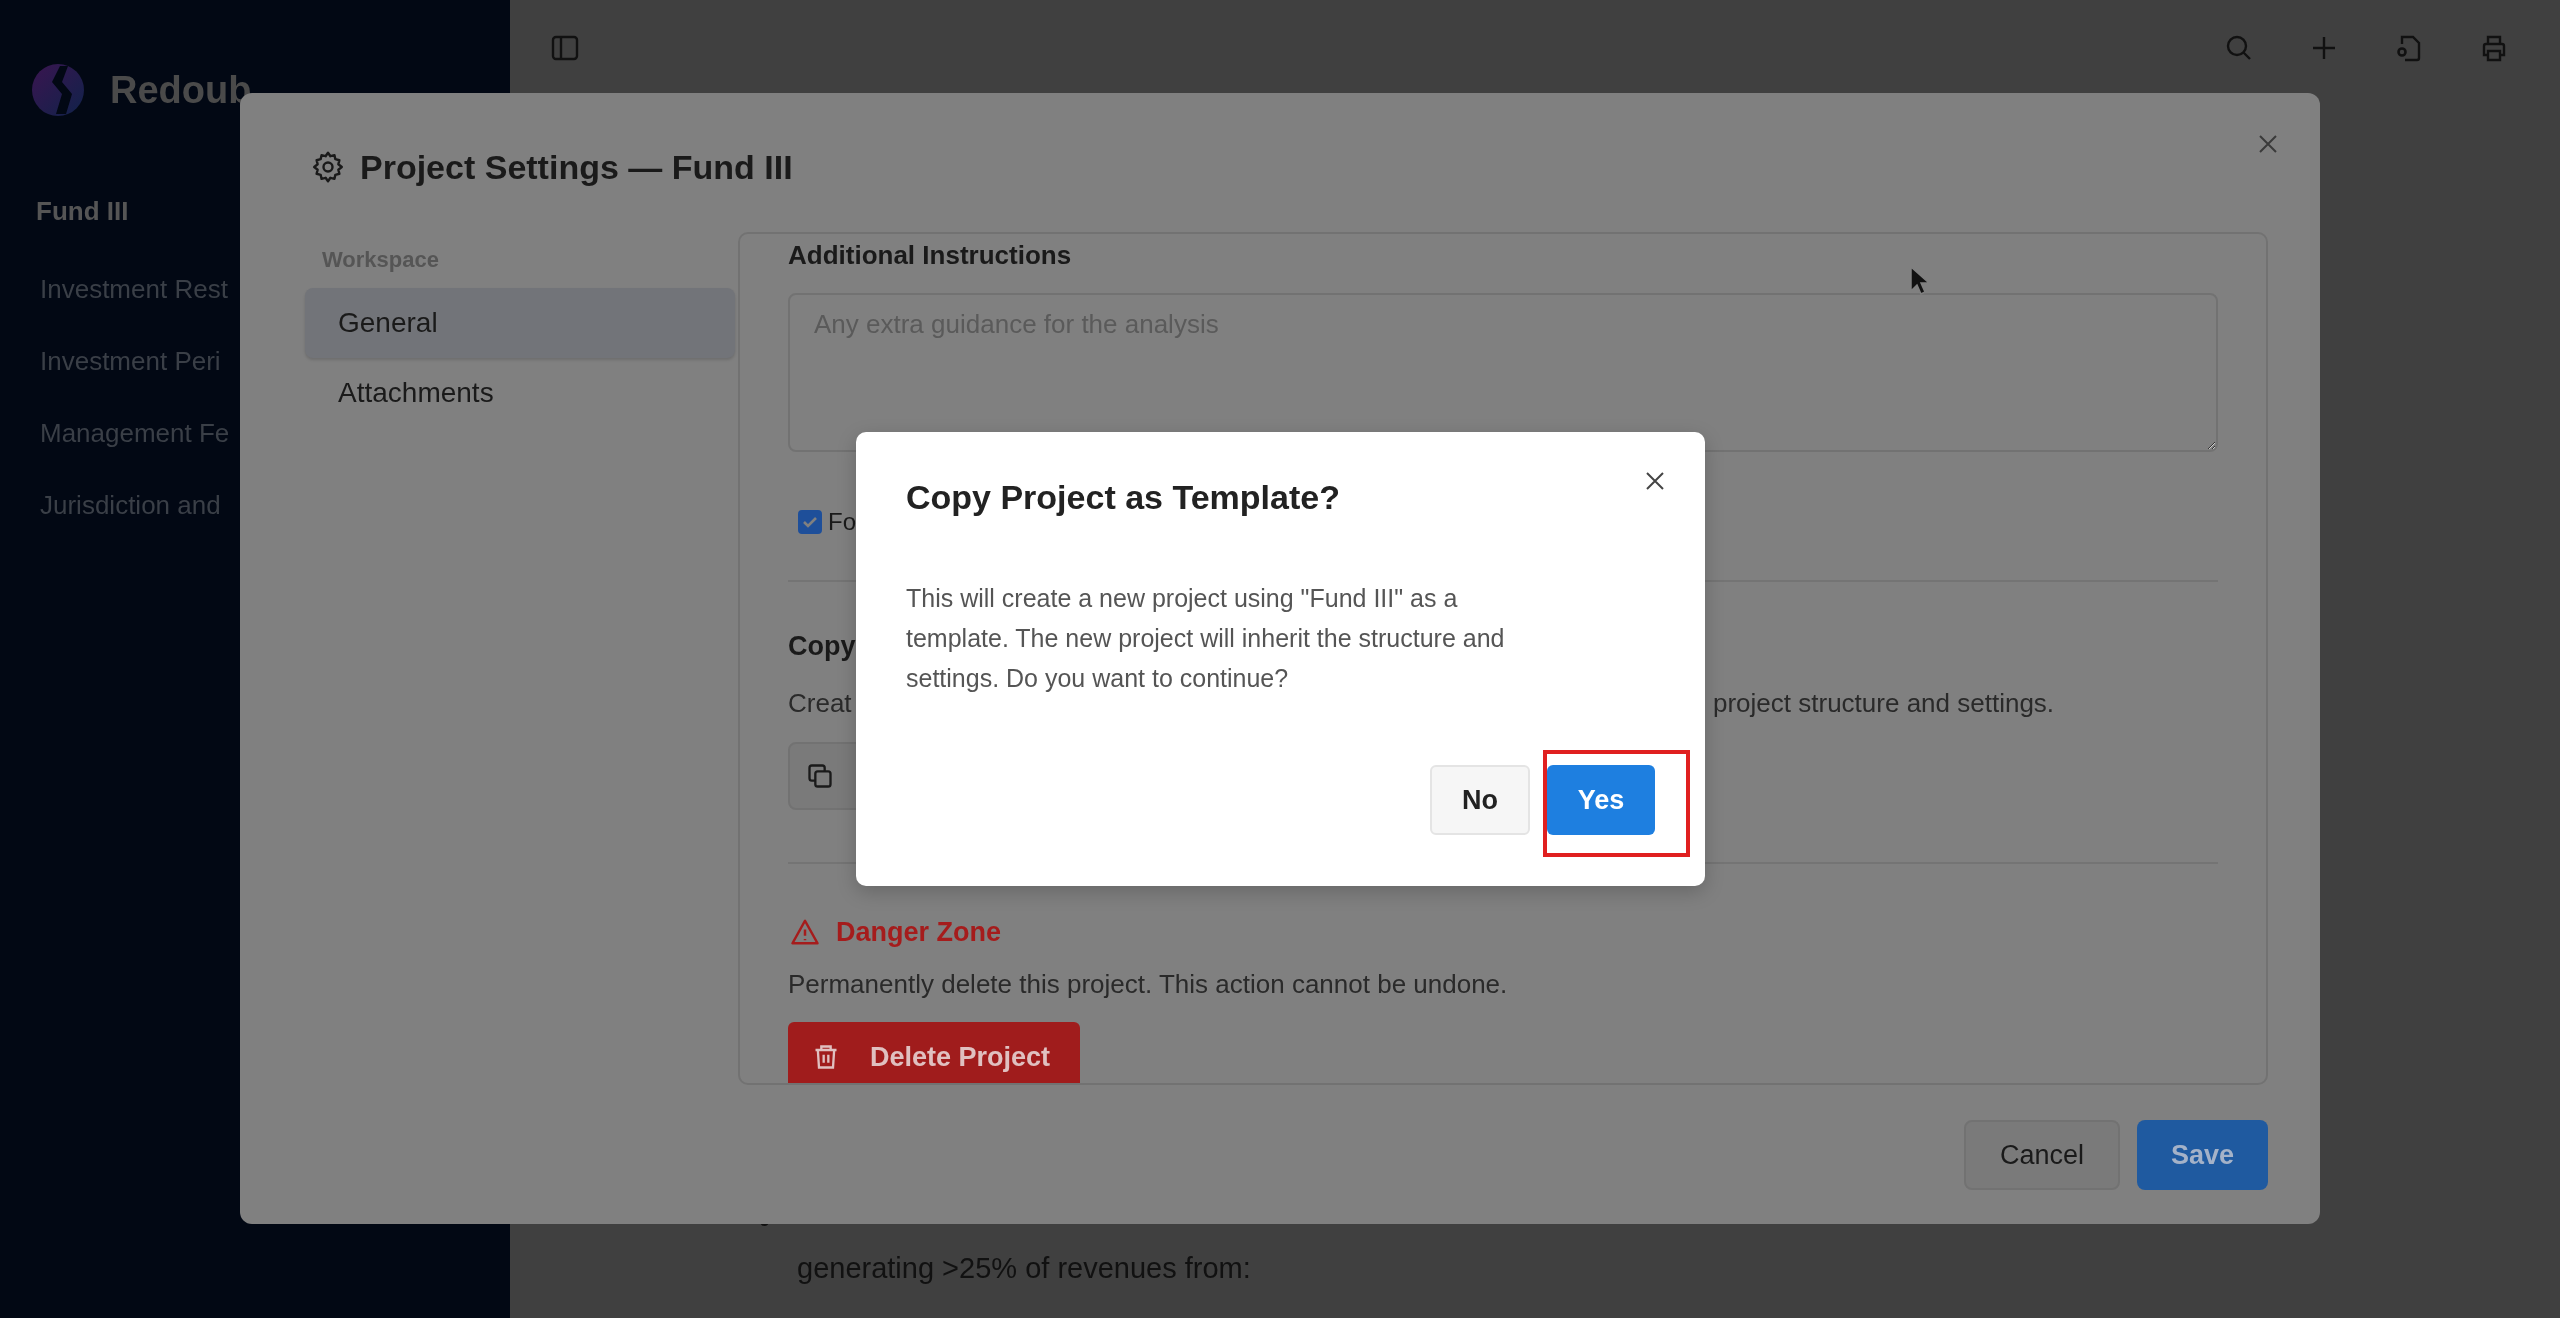 The width and height of the screenshot is (2560, 1318). What do you see at coordinates (842, 522) in the screenshot?
I see `checkbox-label: Fo` at bounding box center [842, 522].